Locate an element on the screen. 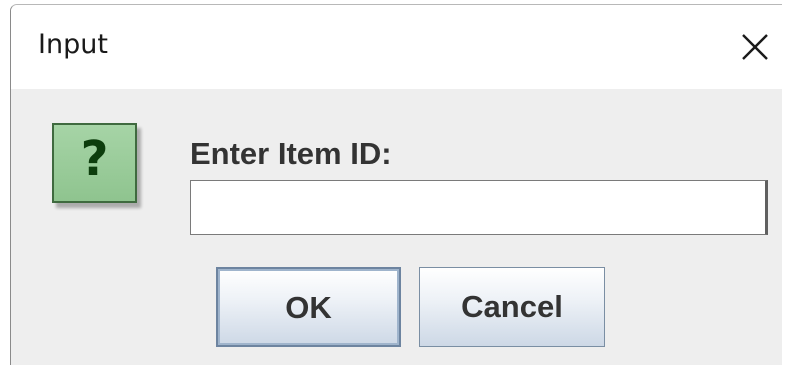  cancel-button: Cancel is located at coordinates (512, 307).